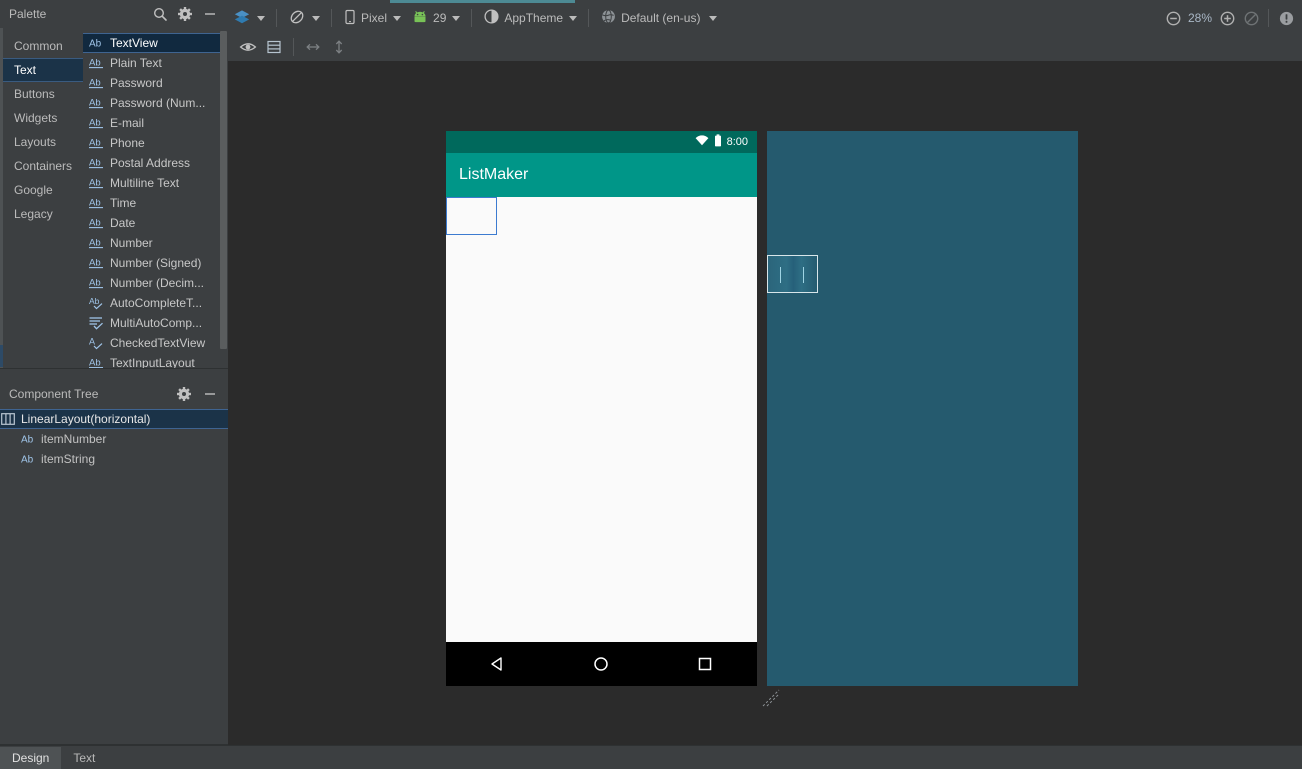  What do you see at coordinates (152, 63) in the screenshot?
I see `palette-item: Ab Plain Text` at bounding box center [152, 63].